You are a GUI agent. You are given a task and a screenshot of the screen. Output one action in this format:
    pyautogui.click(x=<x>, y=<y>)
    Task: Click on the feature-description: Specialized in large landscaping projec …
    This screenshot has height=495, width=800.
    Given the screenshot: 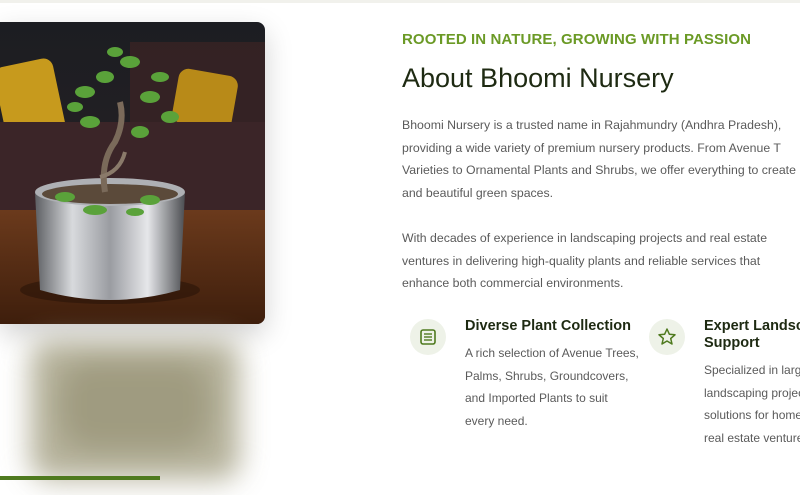 What is the action you would take?
    pyautogui.click(x=752, y=404)
    